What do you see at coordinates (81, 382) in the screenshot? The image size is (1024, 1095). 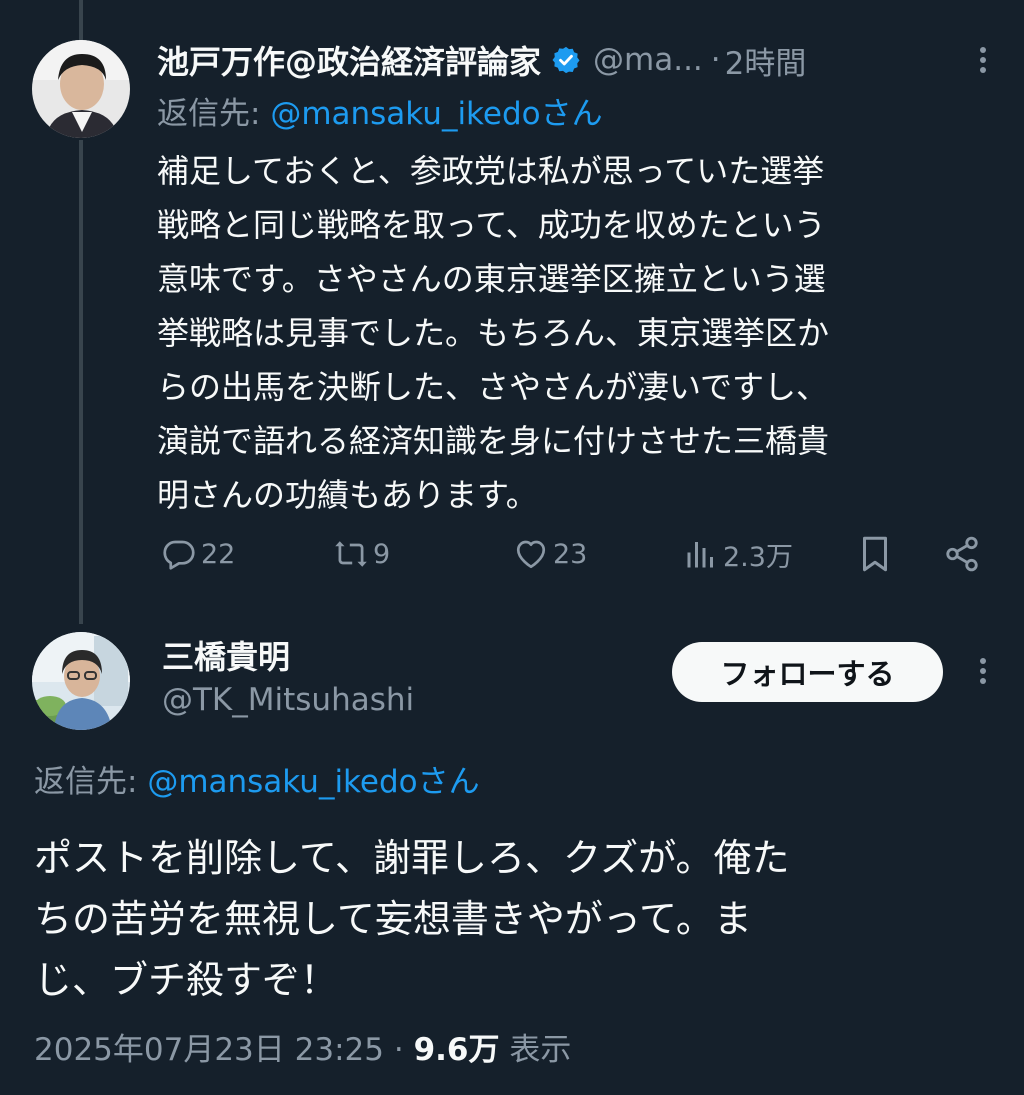 I see `thread-line` at bounding box center [81, 382].